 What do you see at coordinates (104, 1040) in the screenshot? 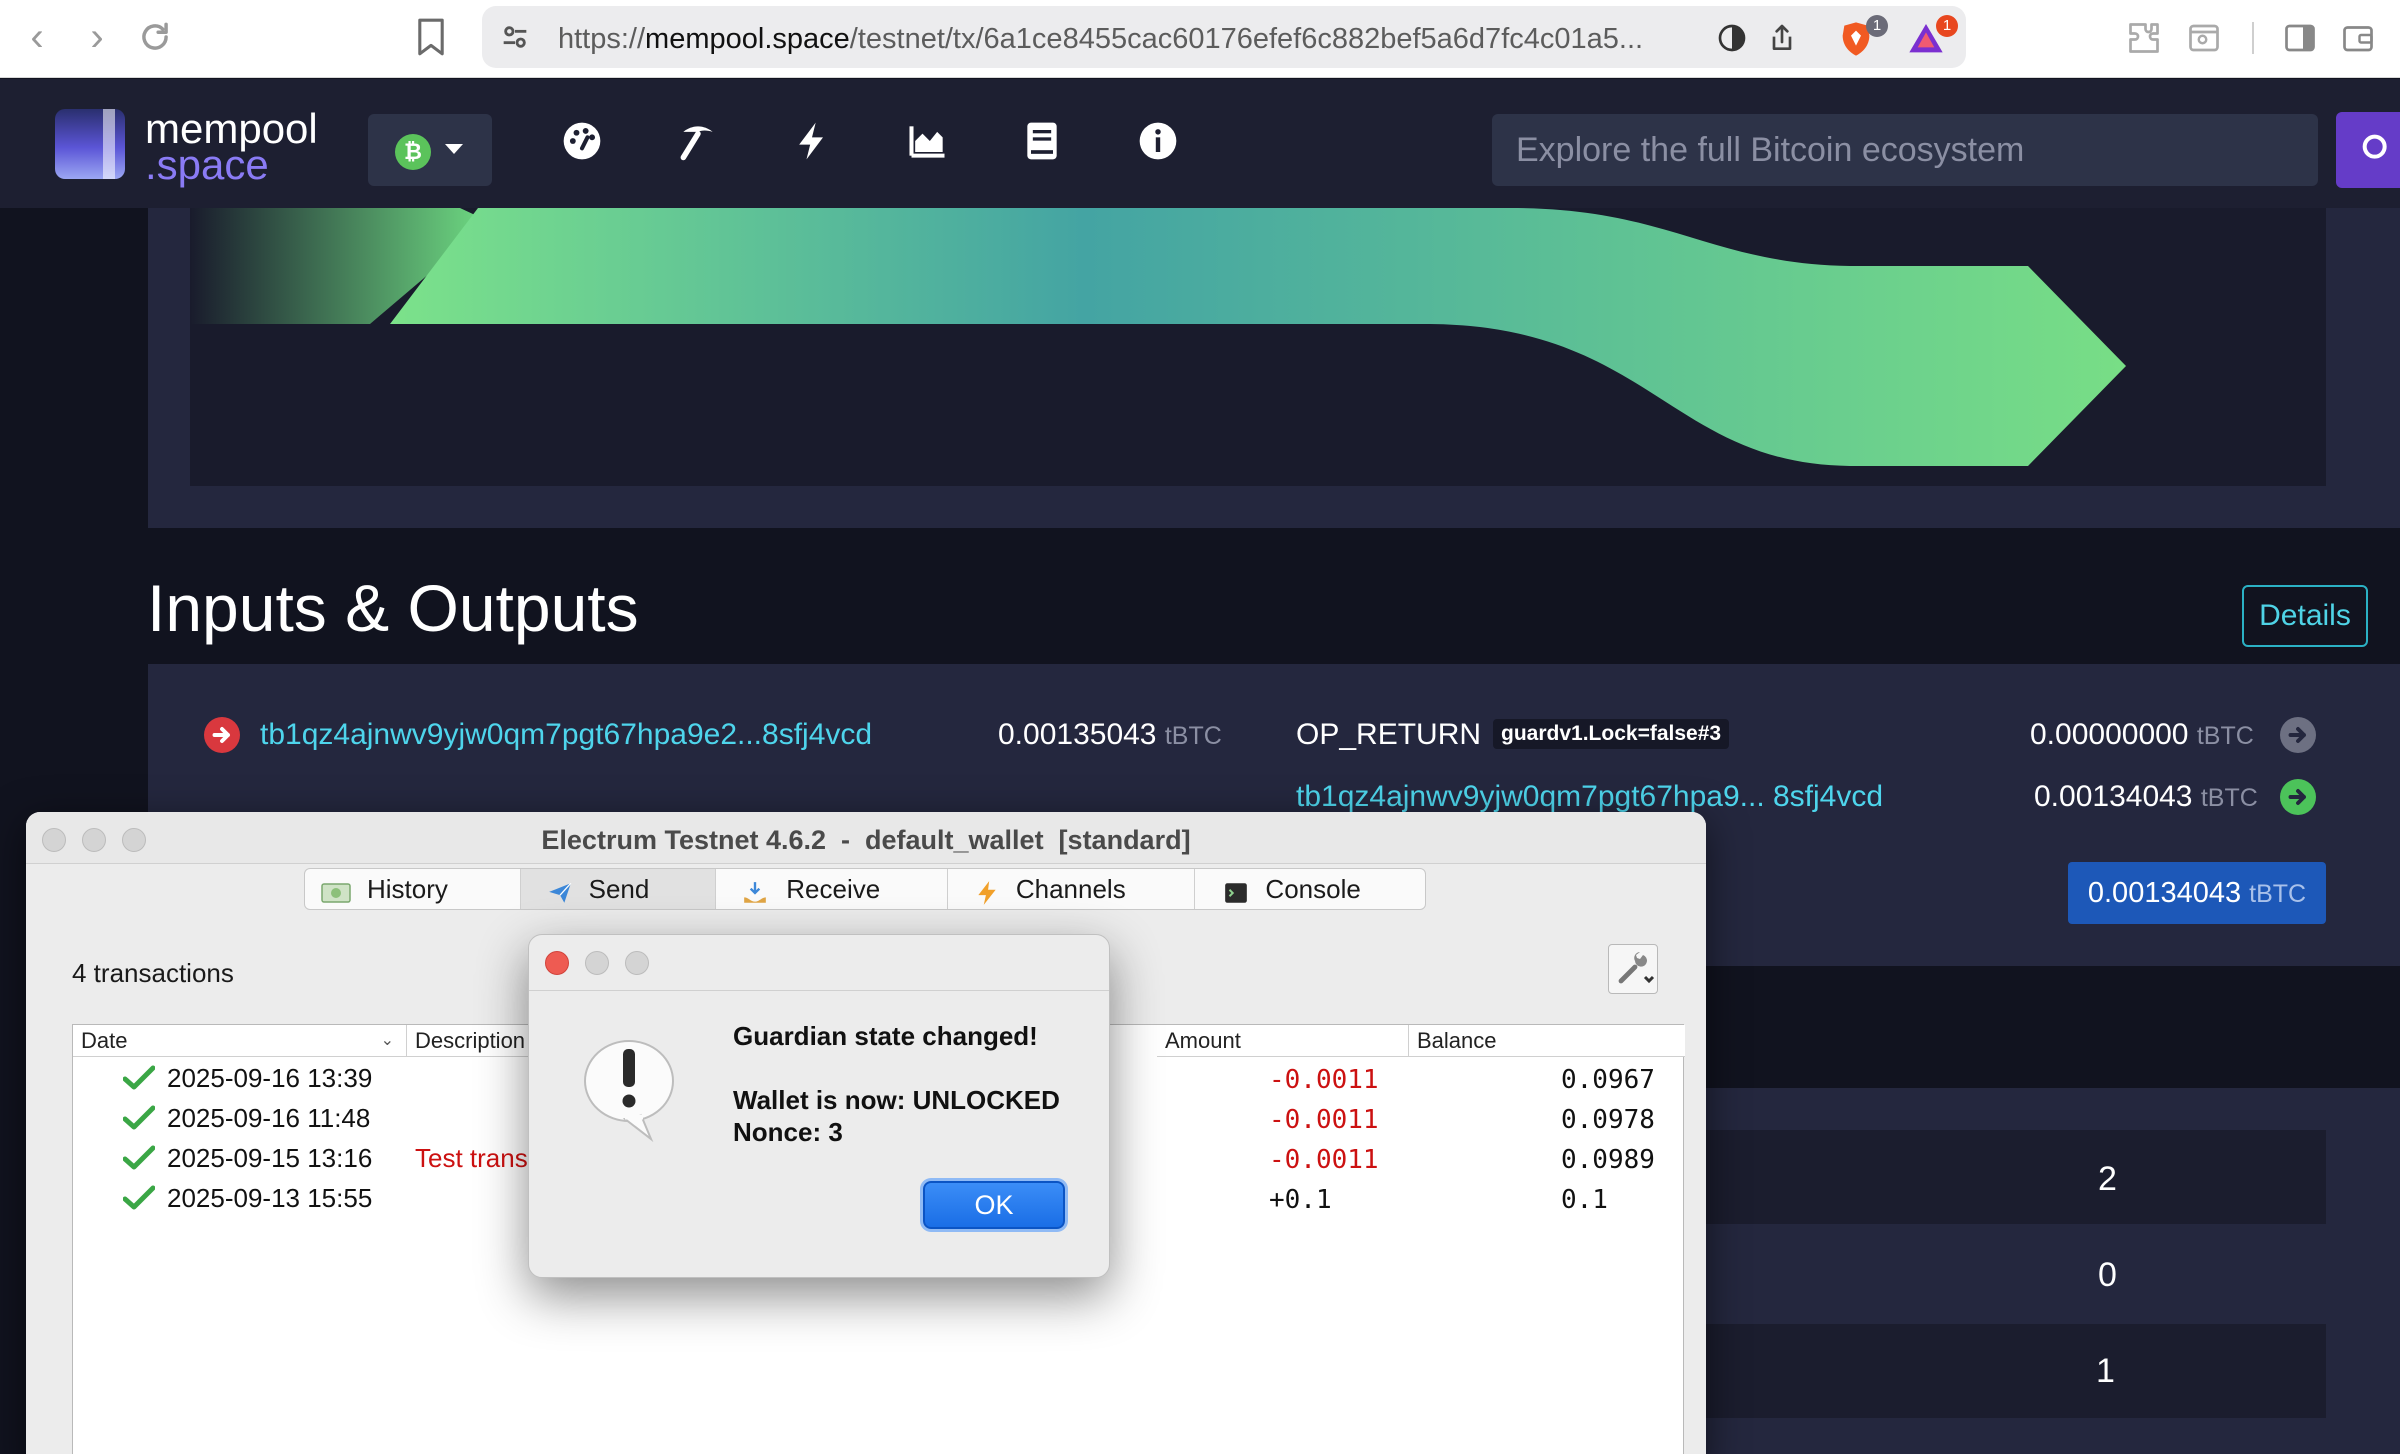
I see `column-label: Date` at bounding box center [104, 1040].